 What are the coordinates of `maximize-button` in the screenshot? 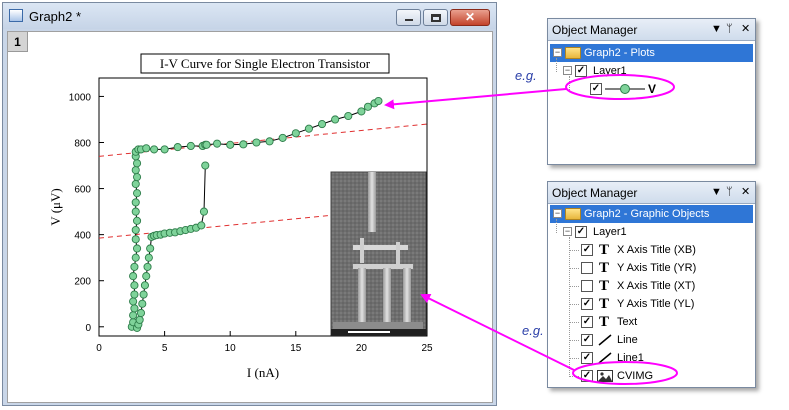 It's located at (435, 17).